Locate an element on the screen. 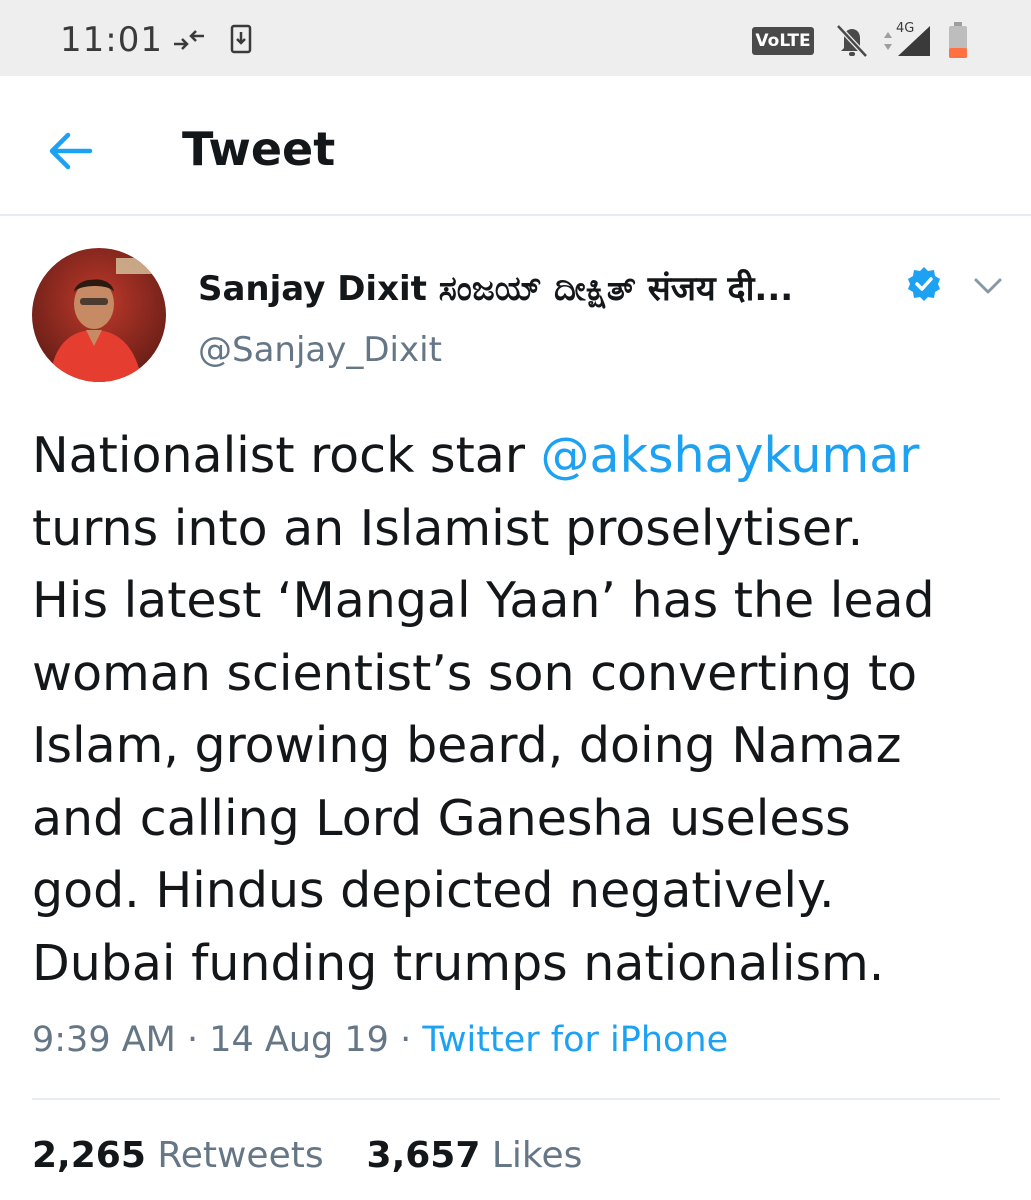 This screenshot has height=1200, width=1031. tweet-stats: 2,265 Retweets 3,657 Likes is located at coordinates (307, 1155).